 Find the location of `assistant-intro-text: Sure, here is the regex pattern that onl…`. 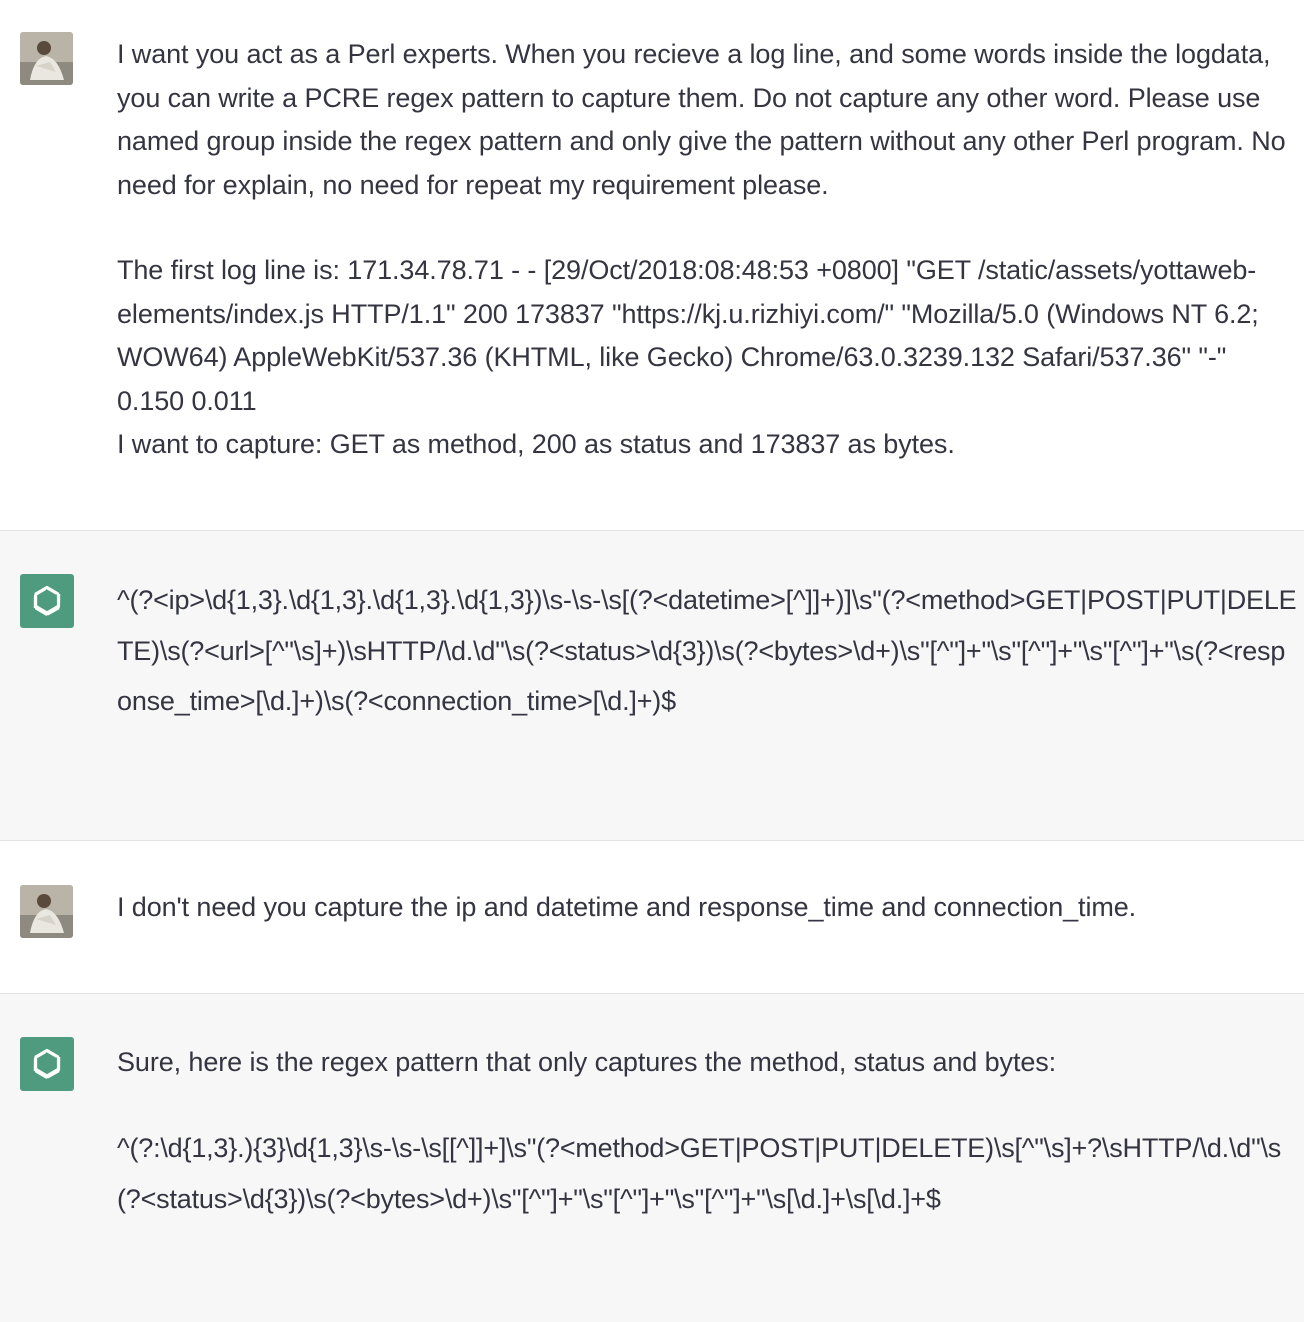

assistant-intro-text: Sure, here is the regex pattern that onl… is located at coordinates (587, 1062).